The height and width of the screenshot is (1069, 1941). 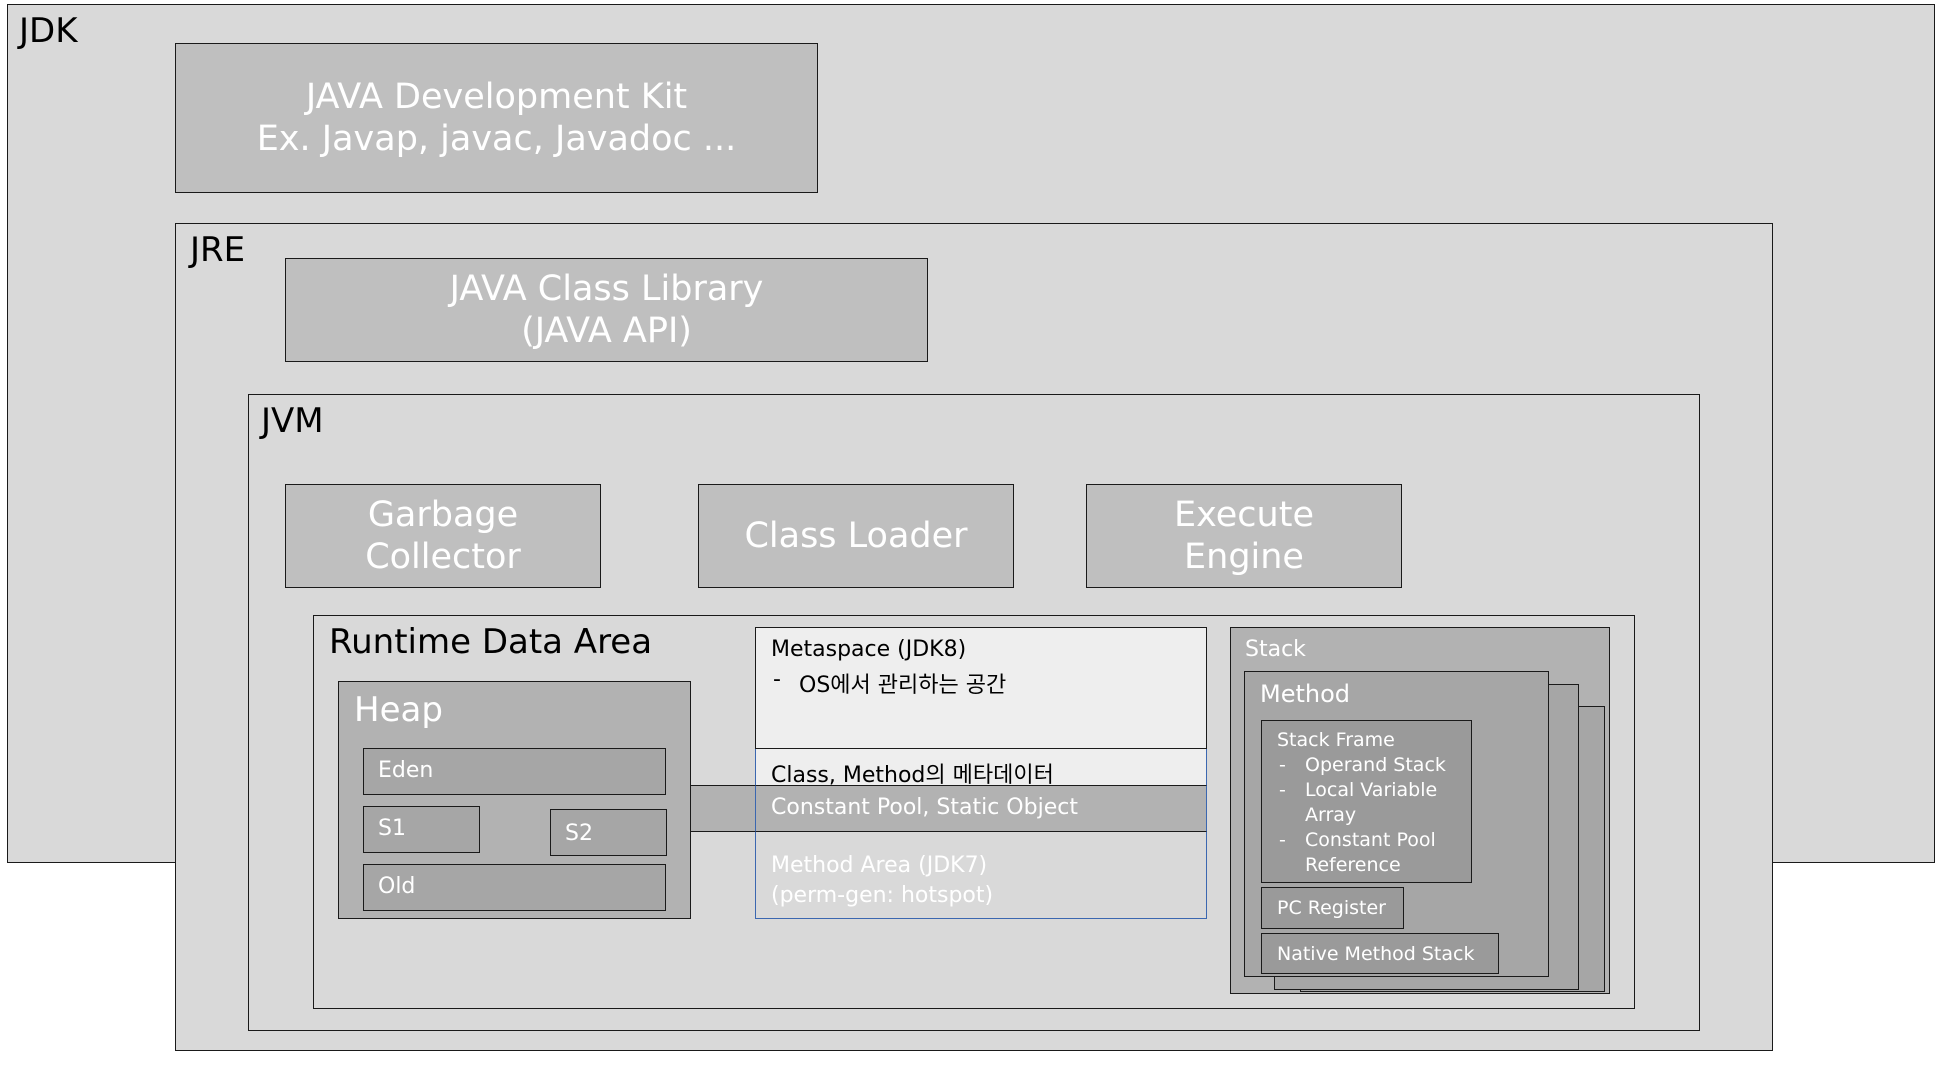 What do you see at coordinates (443, 515) in the screenshot?
I see `garbage-collector-line1: Garbage` at bounding box center [443, 515].